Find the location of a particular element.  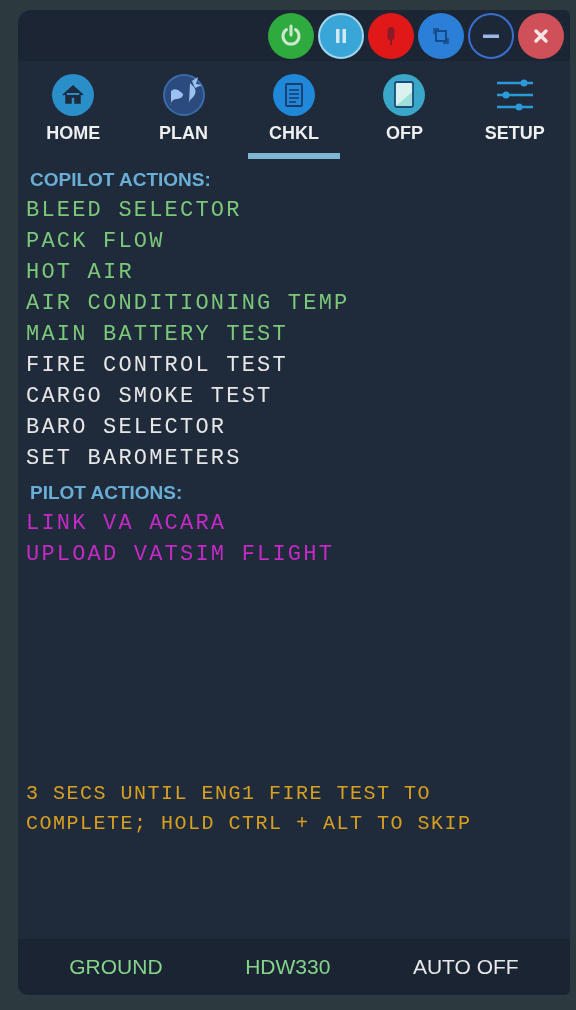

checklist-item: FIRE CONTROL TEST is located at coordinates (157, 365).